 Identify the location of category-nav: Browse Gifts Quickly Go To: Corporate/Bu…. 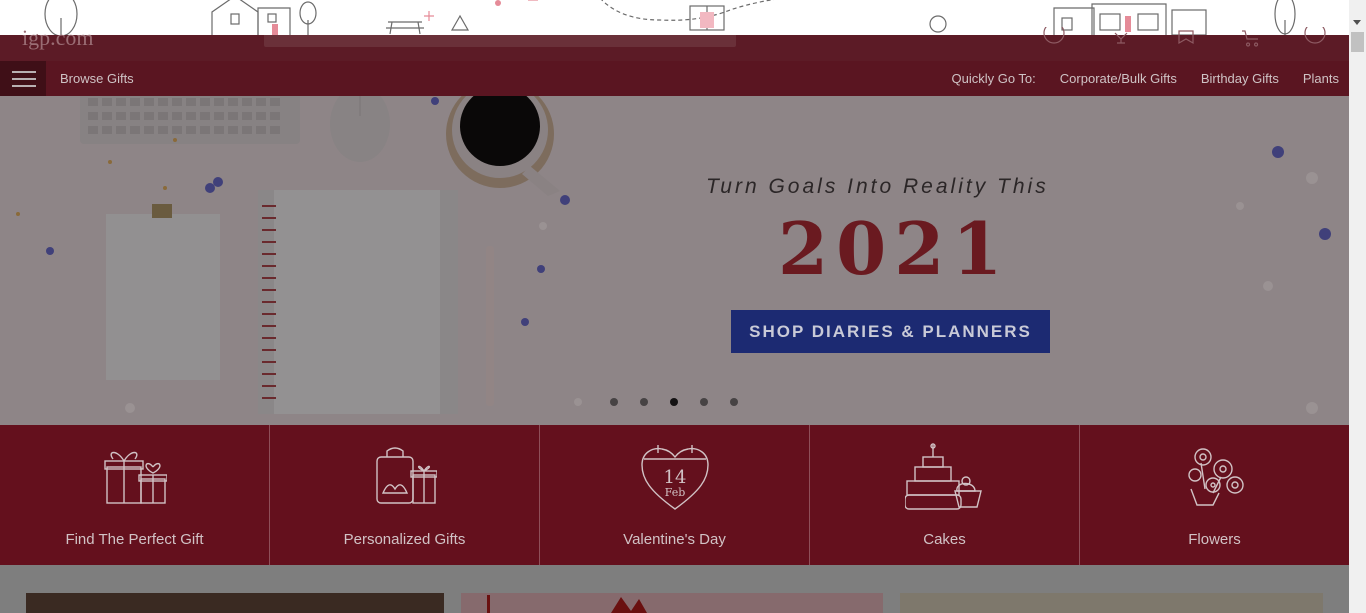
(674, 78).